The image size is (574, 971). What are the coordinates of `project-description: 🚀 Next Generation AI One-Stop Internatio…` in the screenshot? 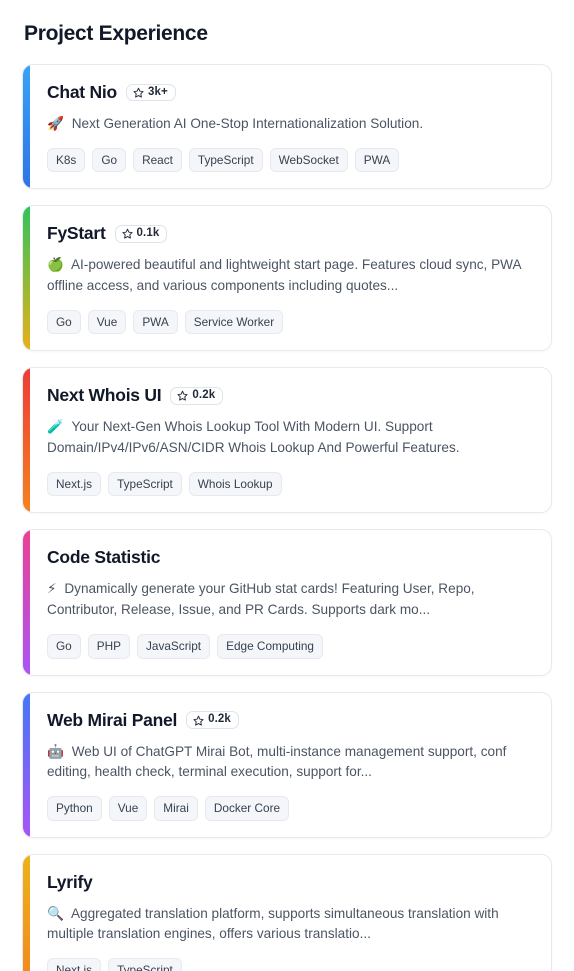 It's located at (290, 124).